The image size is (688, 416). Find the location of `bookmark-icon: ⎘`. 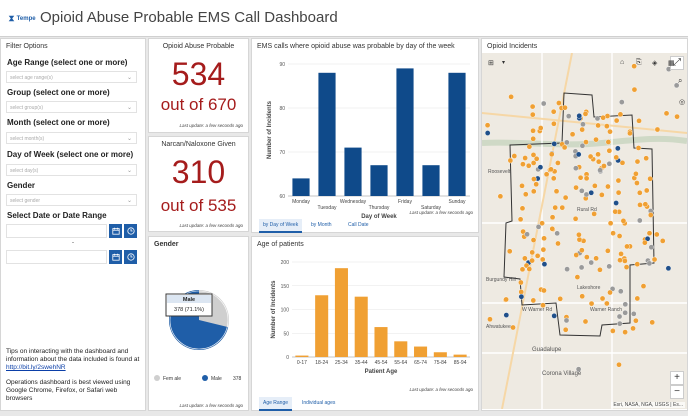

bookmark-icon: ⎘ is located at coordinates (639, 63).